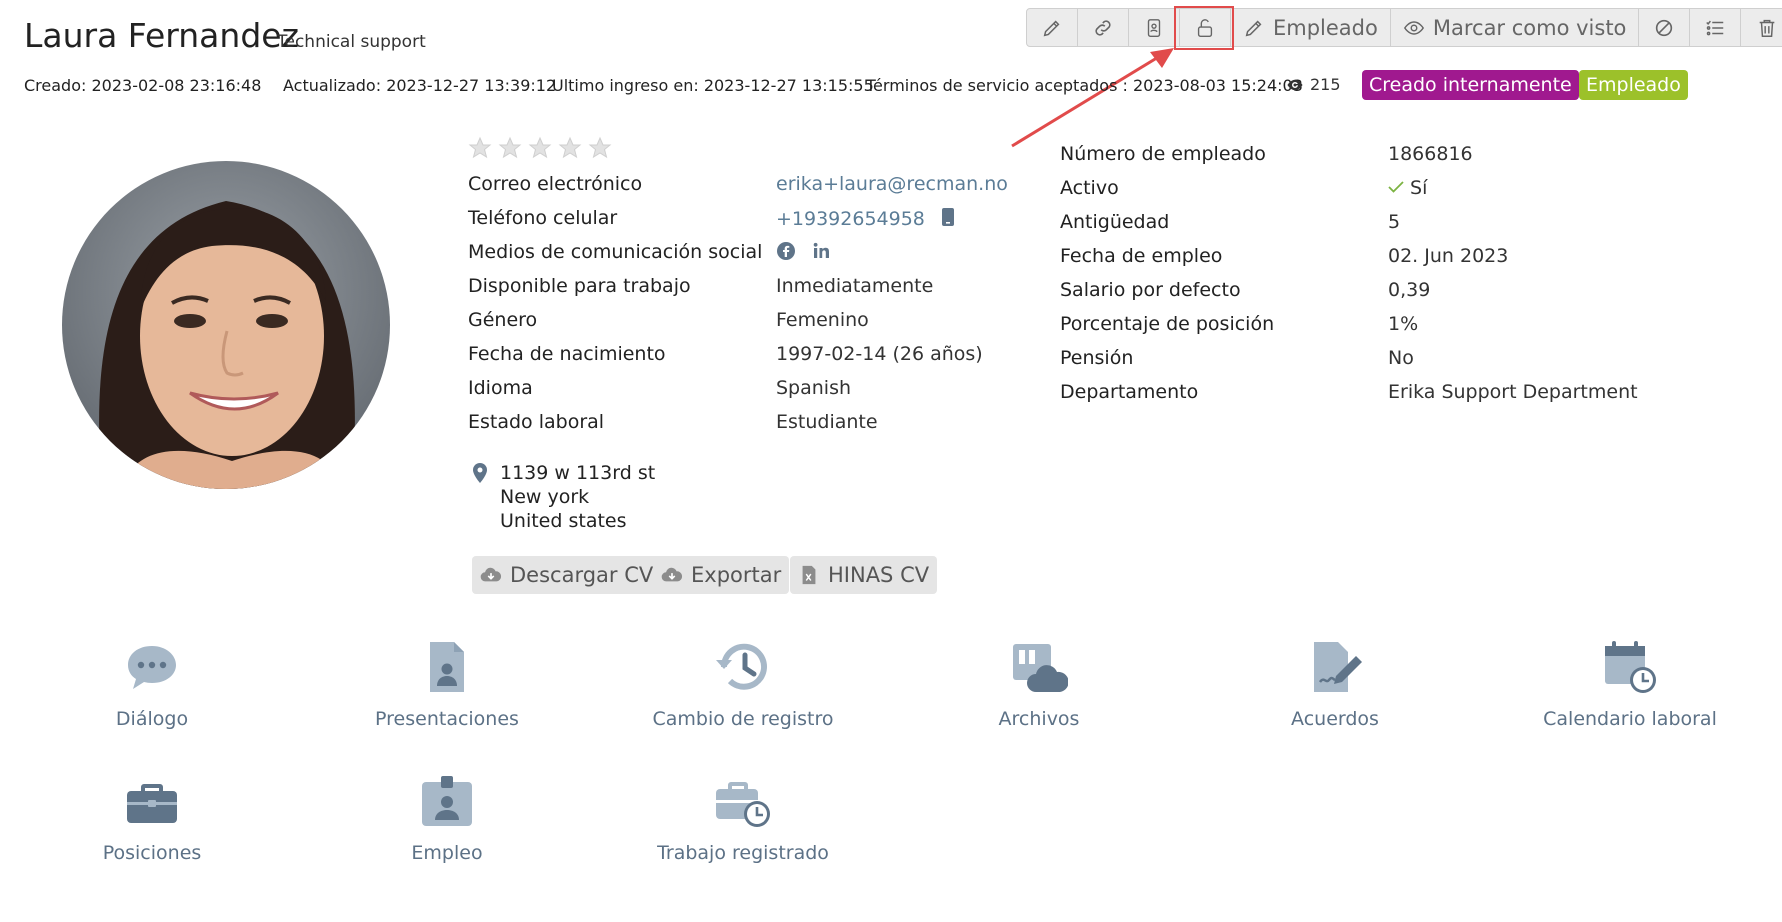 The height and width of the screenshot is (922, 1782). I want to click on tile-change-log: Cambio de registro, so click(743, 684).